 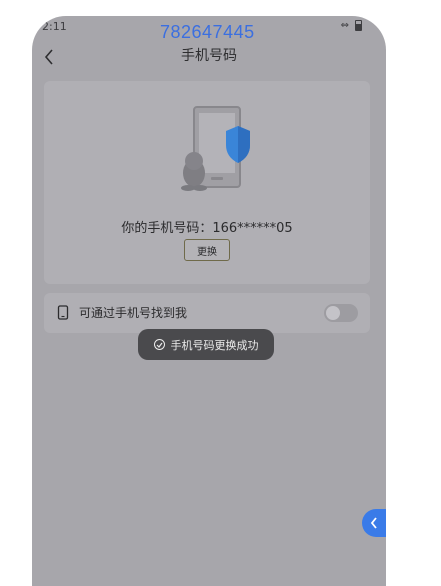 I want to click on floating-expand-button, so click(x=374, y=523).